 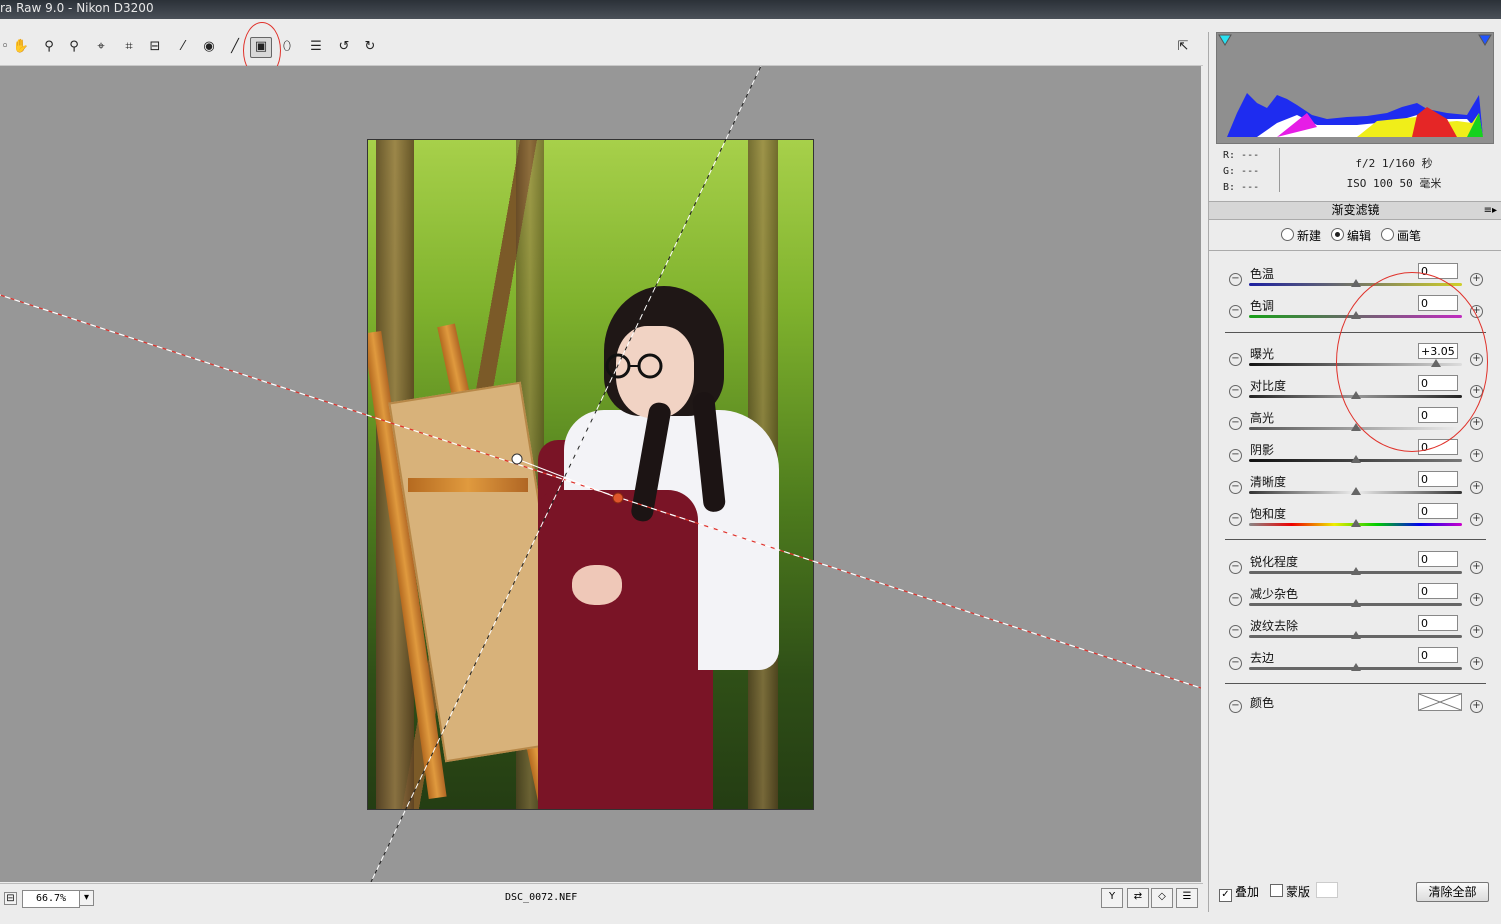 What do you see at coordinates (1262, 450) in the screenshot?
I see `slider-label: 阴影` at bounding box center [1262, 450].